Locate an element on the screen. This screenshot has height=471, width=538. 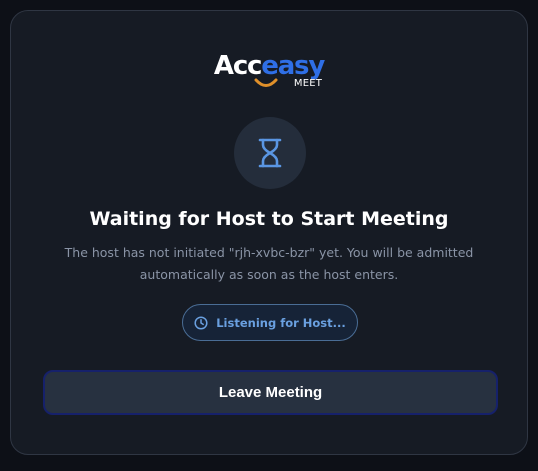
leave-meeting-button: Leave Meeting is located at coordinates (270, 392).